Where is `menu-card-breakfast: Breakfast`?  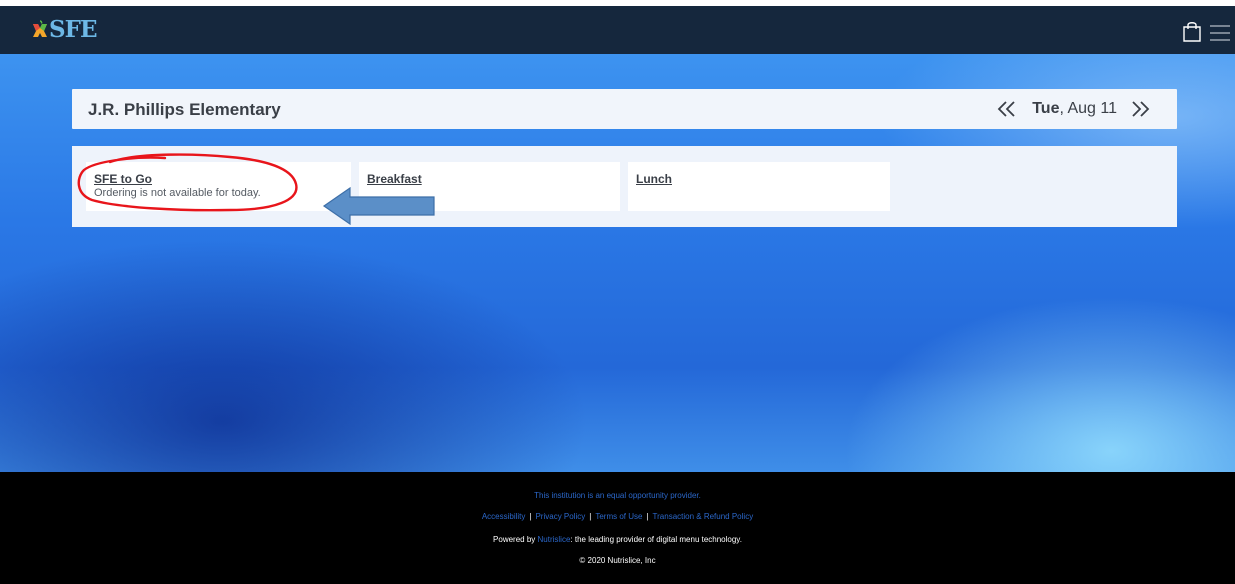 menu-card-breakfast: Breakfast is located at coordinates (489, 186).